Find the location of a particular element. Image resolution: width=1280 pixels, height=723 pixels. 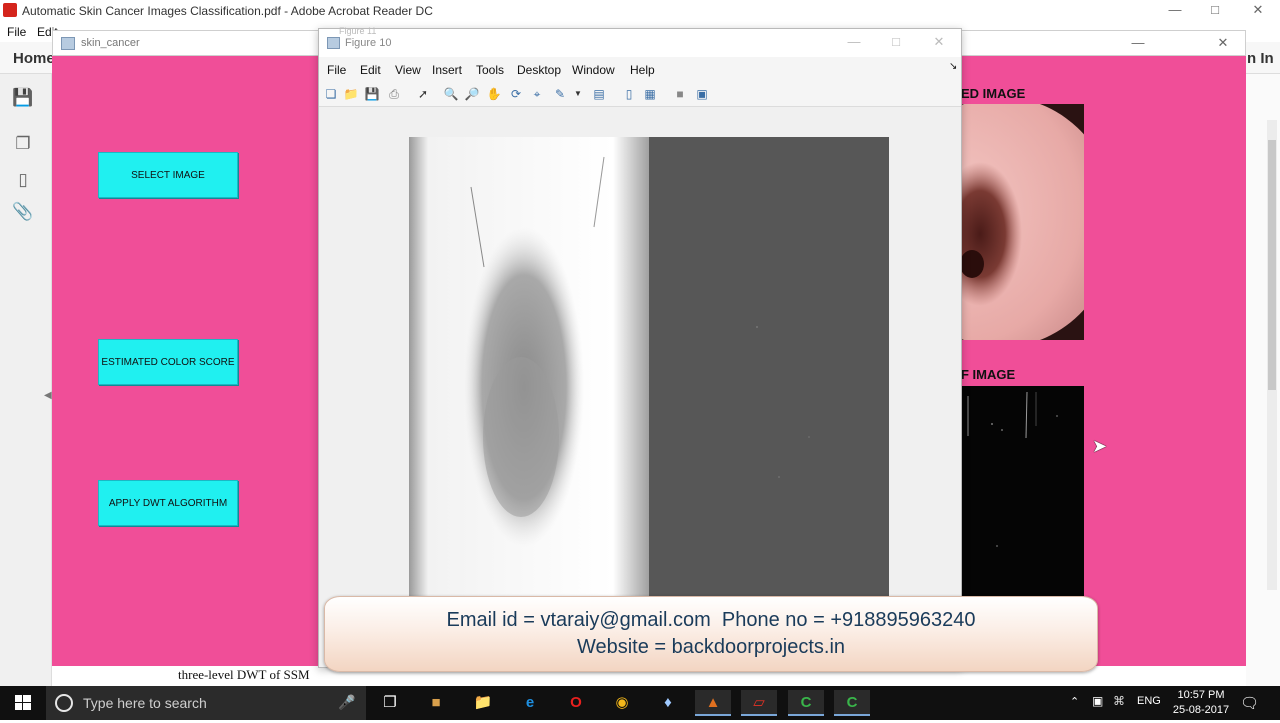

taskbar-search-box: Type here to search 🎤 is located at coordinates (206, 703).